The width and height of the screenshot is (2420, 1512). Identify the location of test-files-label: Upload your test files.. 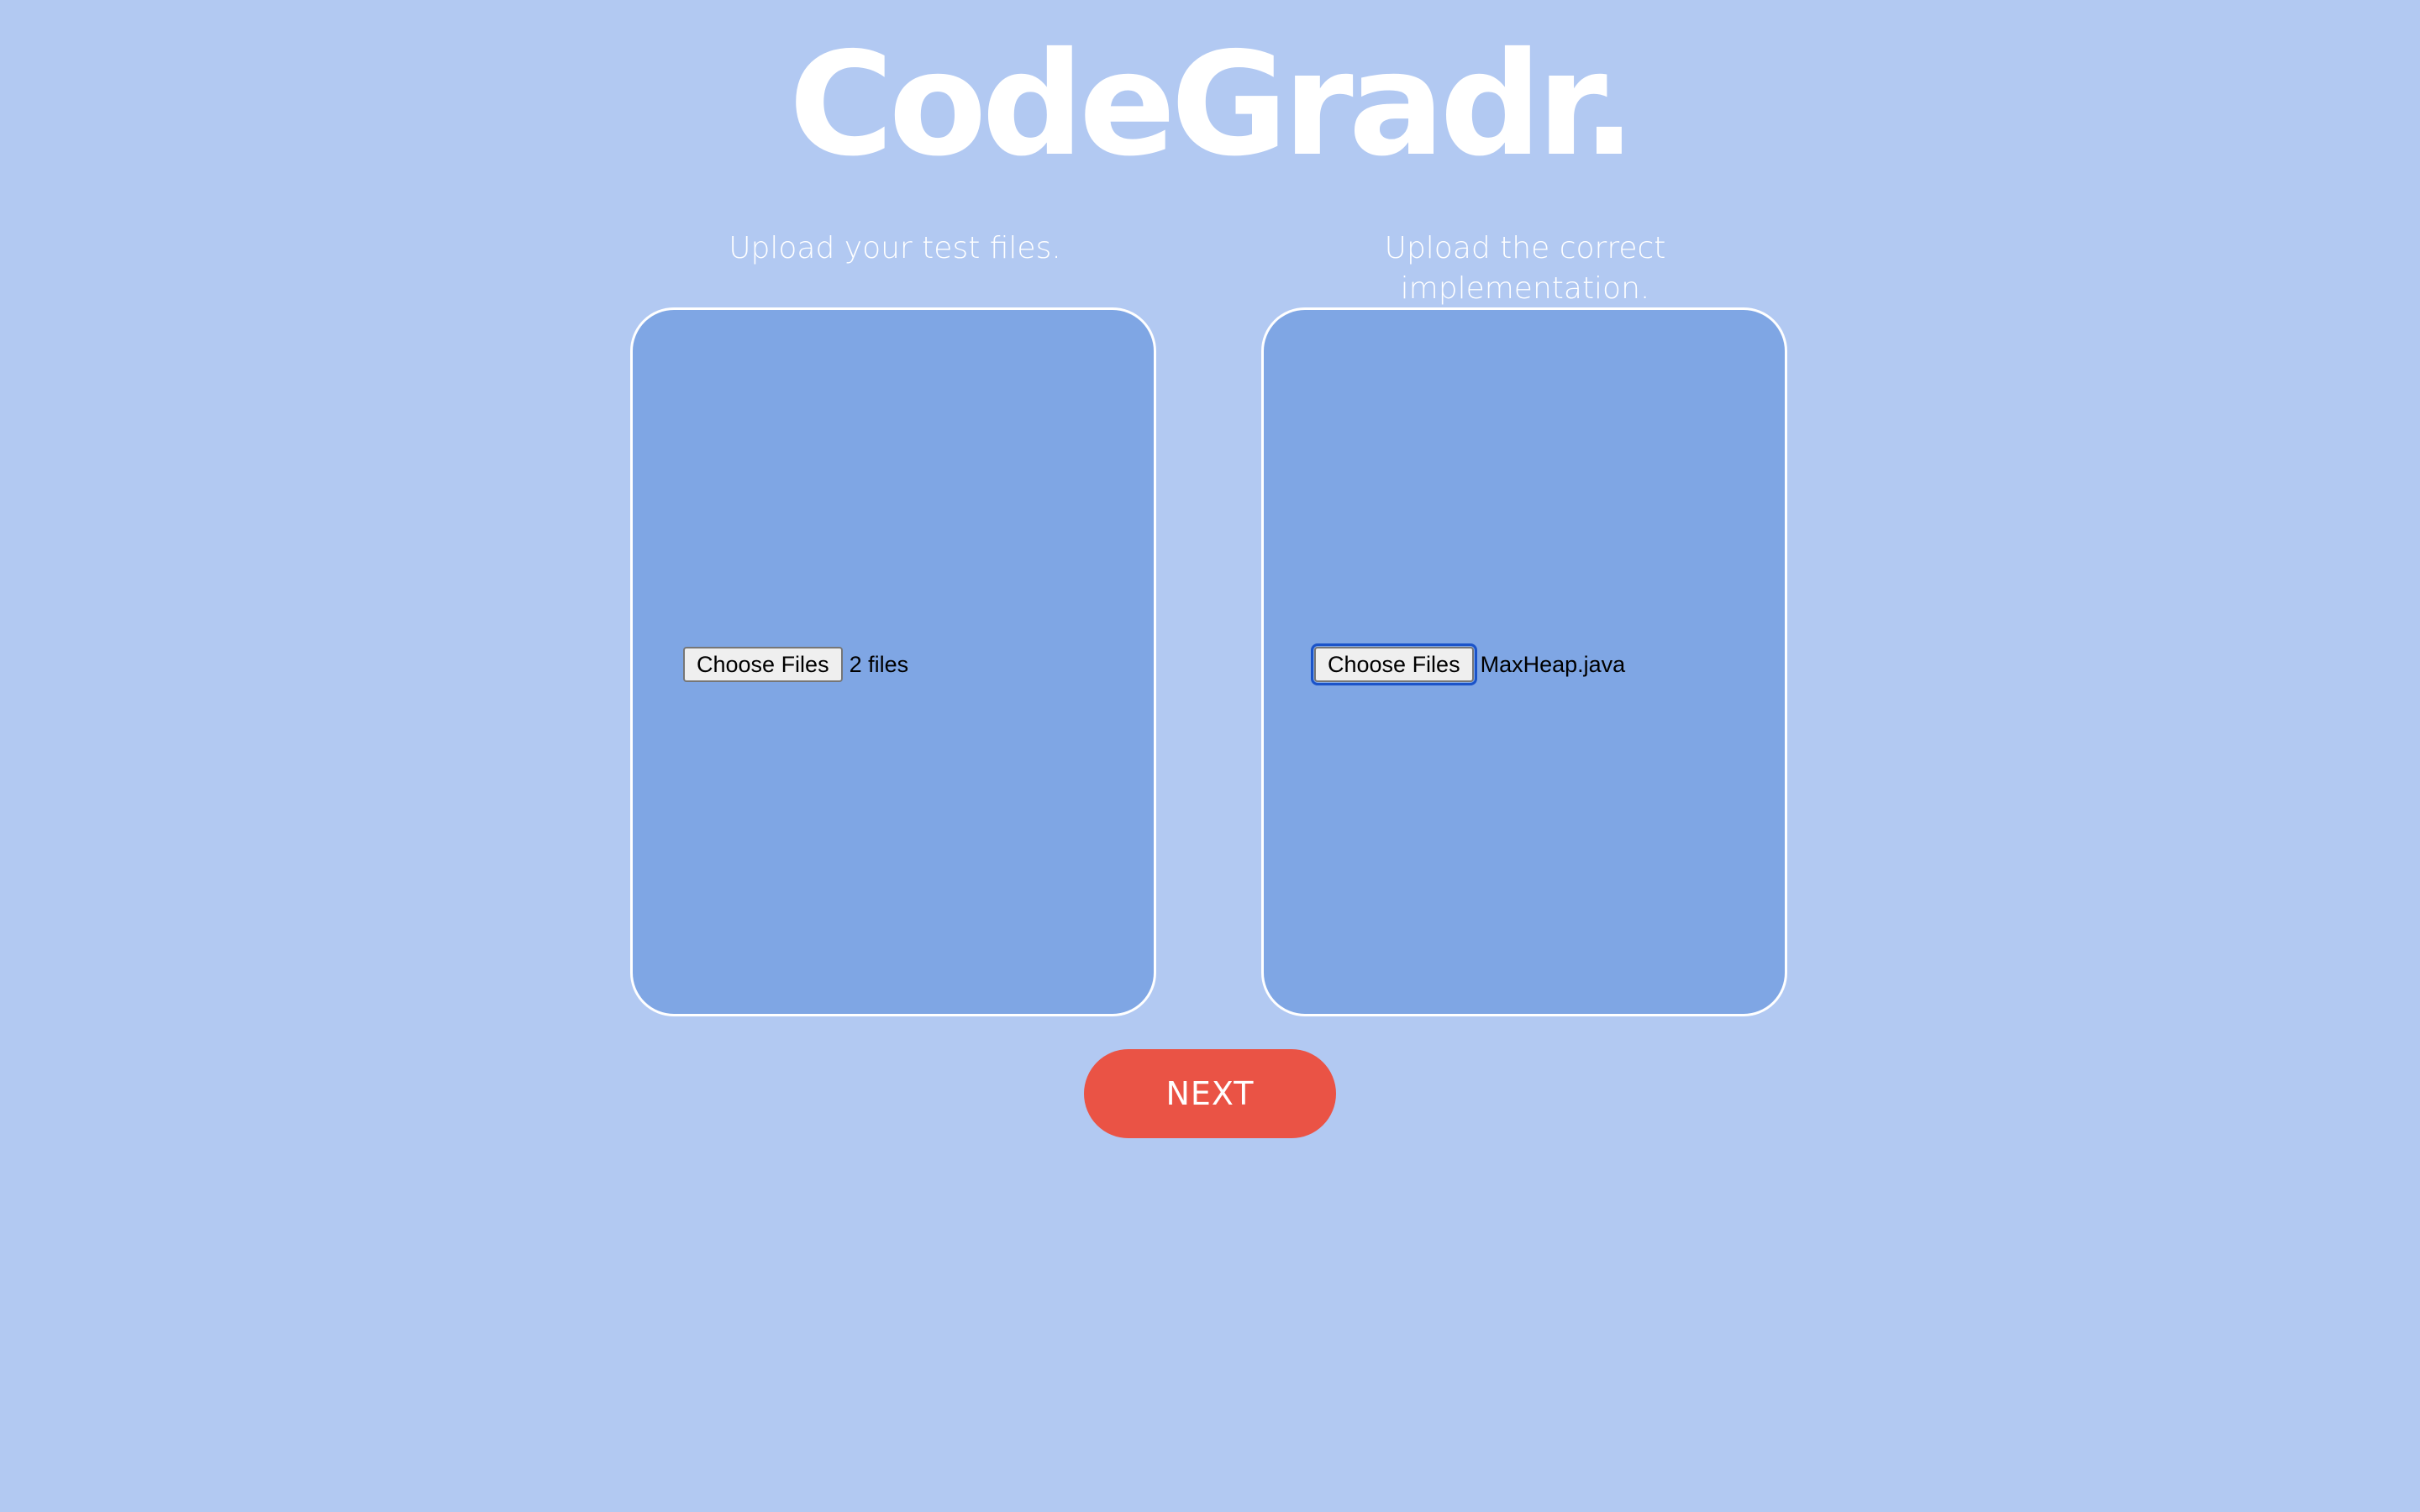
(895, 248).